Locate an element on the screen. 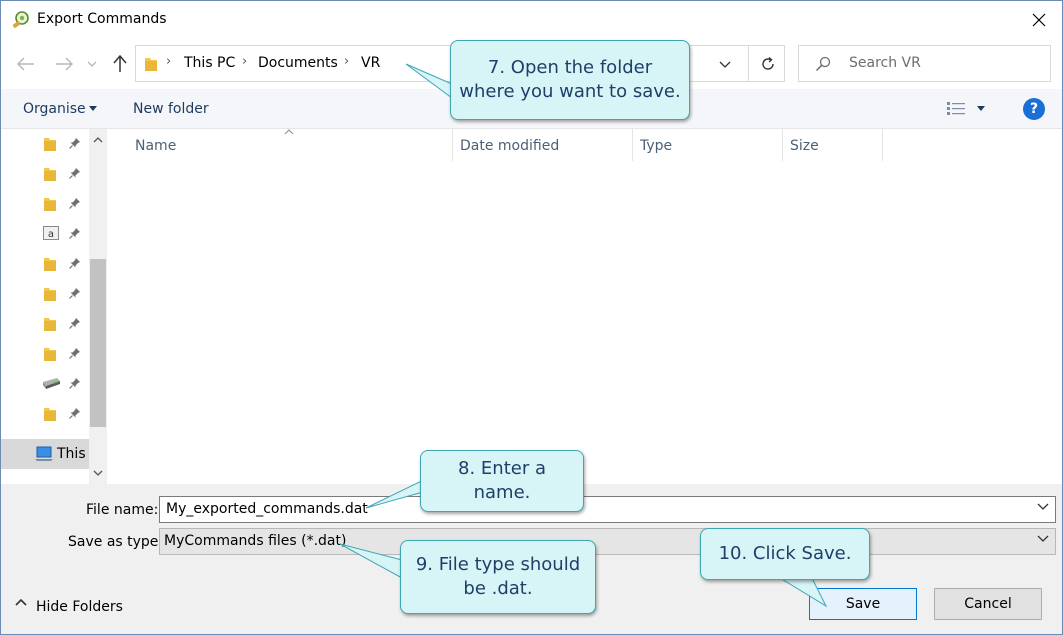  refresh-button is located at coordinates (767, 63).